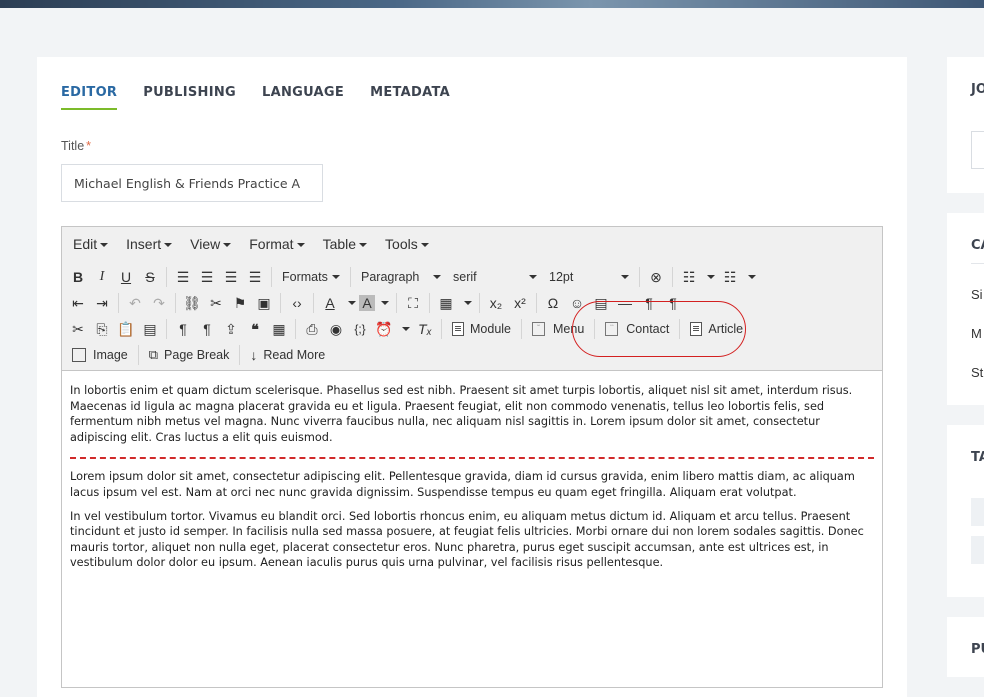  I want to click on table-icon: ▦, so click(446, 303).